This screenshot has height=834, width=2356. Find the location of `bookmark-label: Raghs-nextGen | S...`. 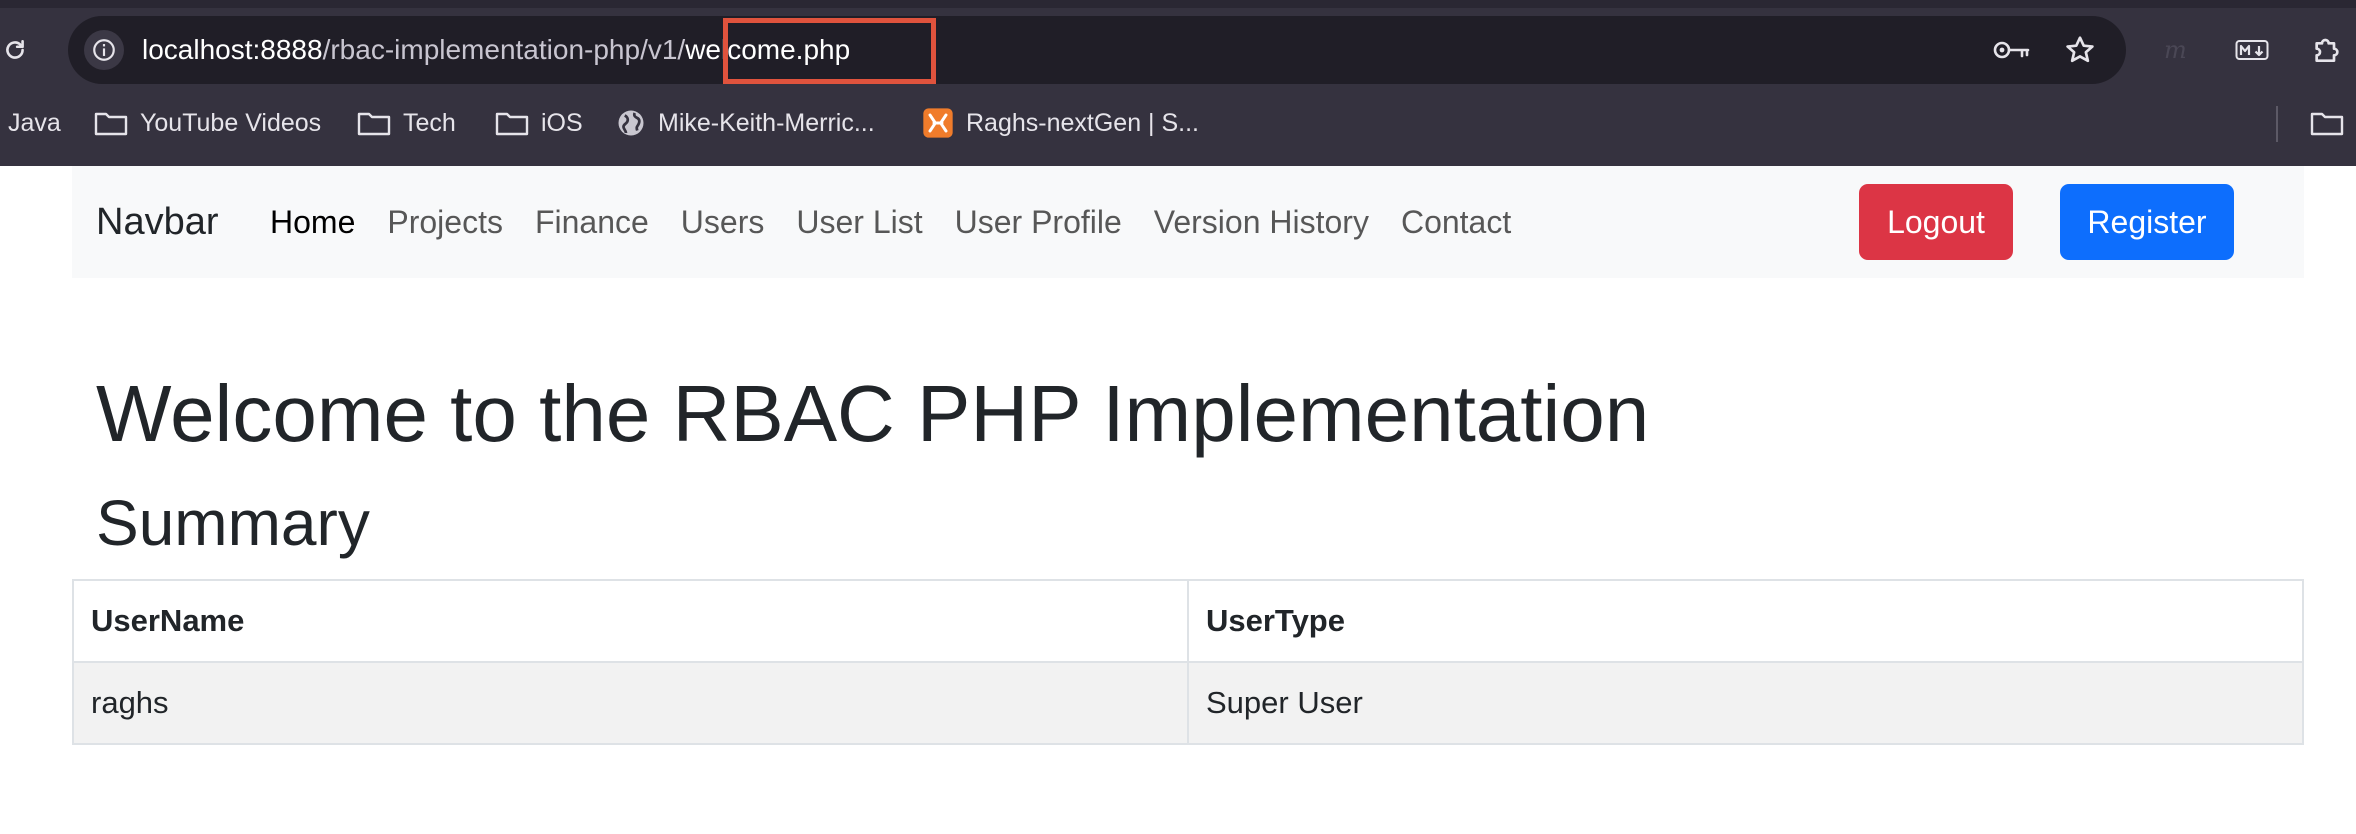

bookmark-label: Raghs-nextGen | S... is located at coordinates (1082, 122).